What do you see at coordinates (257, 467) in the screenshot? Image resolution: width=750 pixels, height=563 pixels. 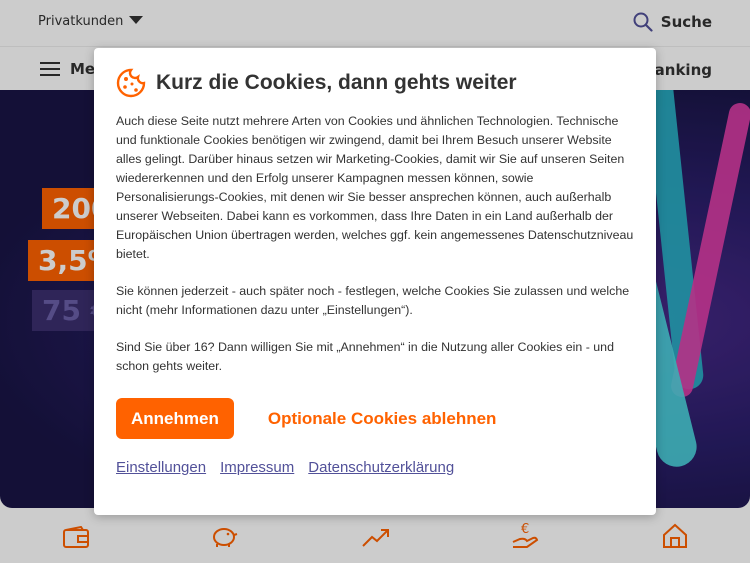 I see `imprint-link: Impressum` at bounding box center [257, 467].